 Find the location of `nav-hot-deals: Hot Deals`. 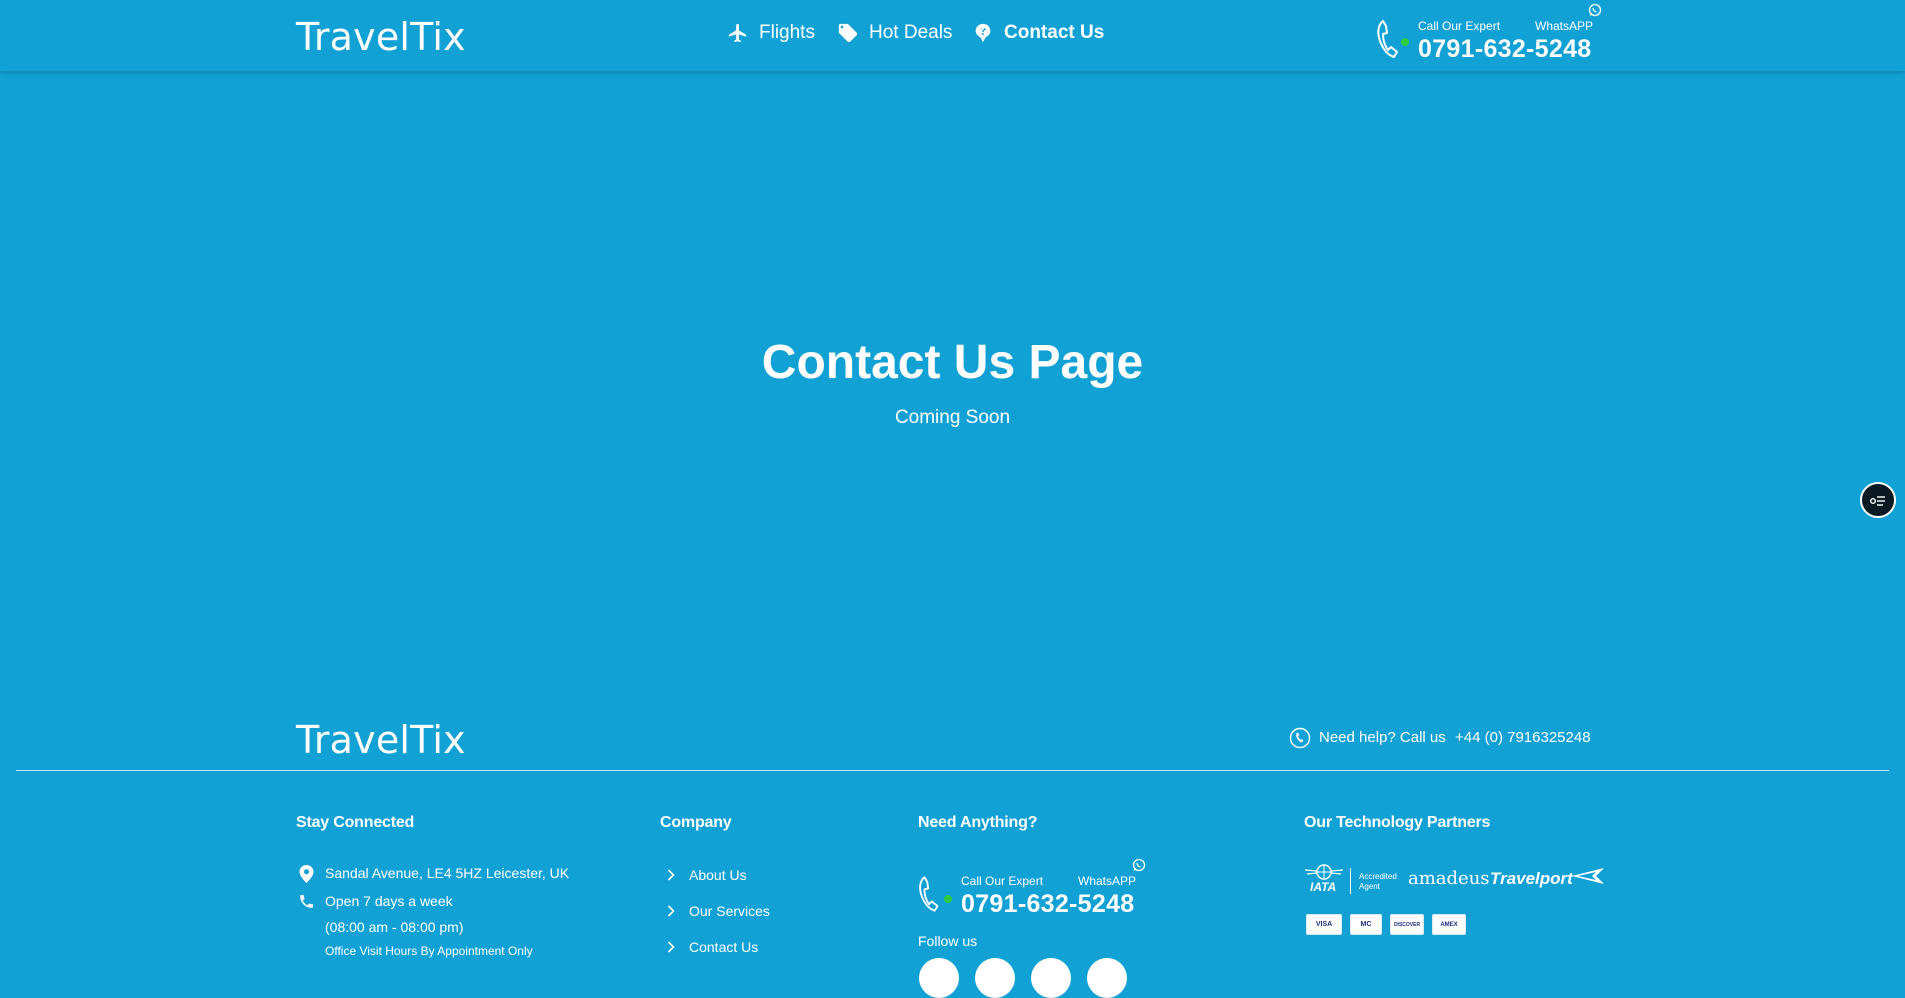

nav-hot-deals: Hot Deals is located at coordinates (894, 33).